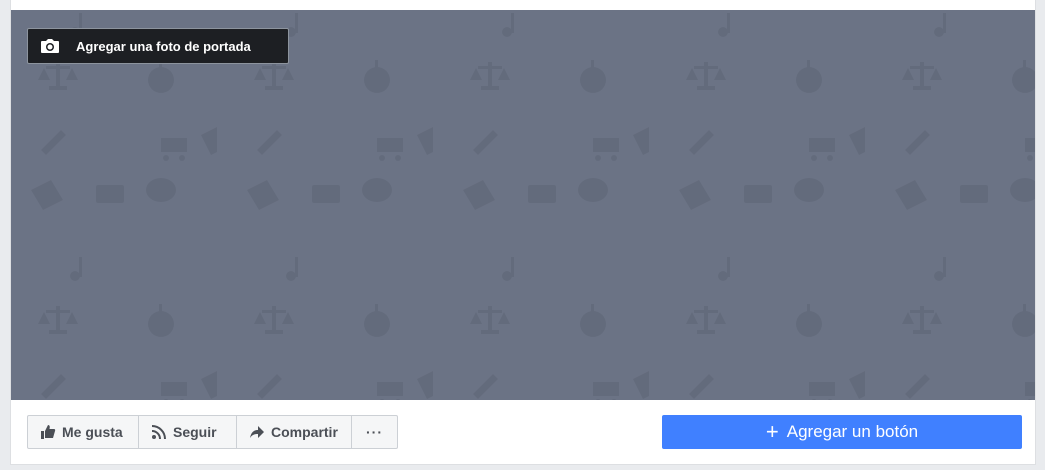 This screenshot has height=470, width=1045. I want to click on follow-label: Seguir, so click(195, 432).